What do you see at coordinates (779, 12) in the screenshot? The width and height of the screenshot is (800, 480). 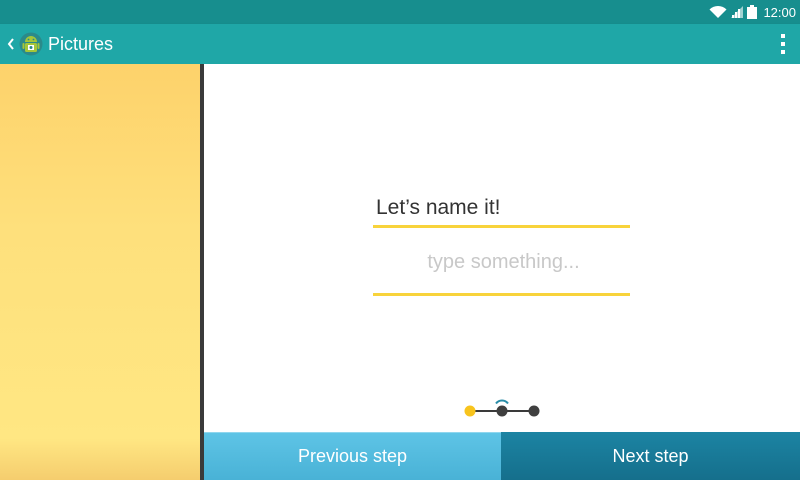 I see `status-time: 12:00` at bounding box center [779, 12].